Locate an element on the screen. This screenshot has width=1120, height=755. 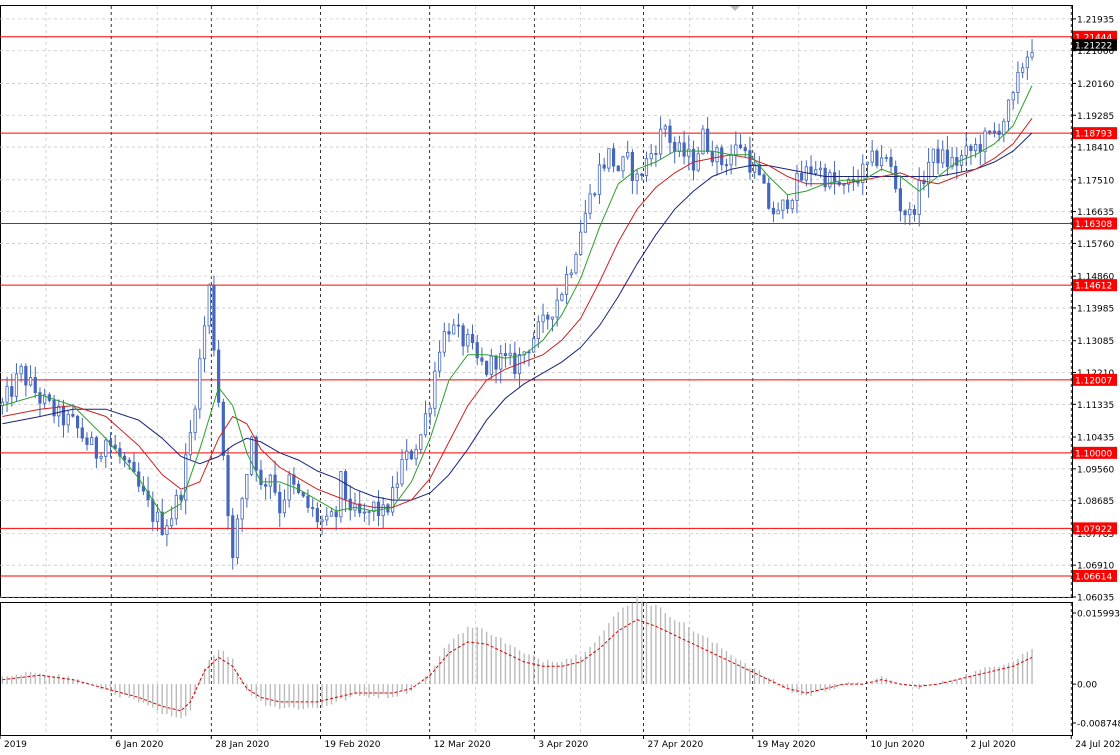
x-tick-label: 2019 is located at coordinates (15, 745).